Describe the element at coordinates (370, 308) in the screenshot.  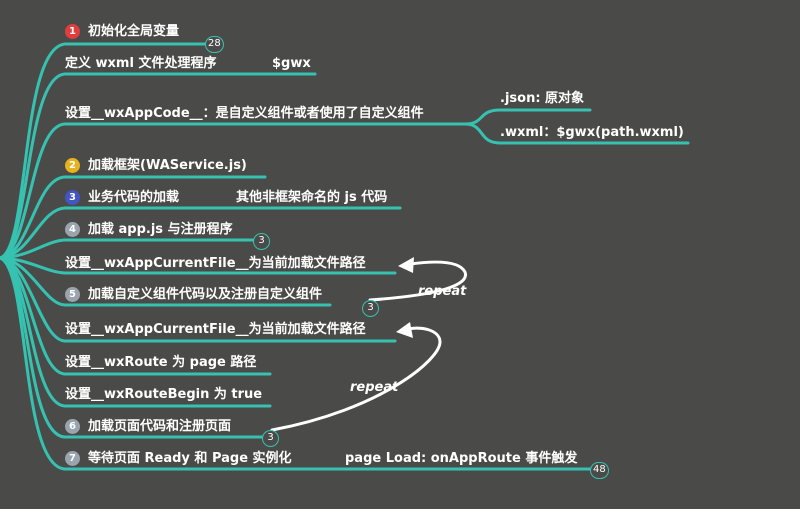
I see `node-step-5-count-badge: 3` at that location.